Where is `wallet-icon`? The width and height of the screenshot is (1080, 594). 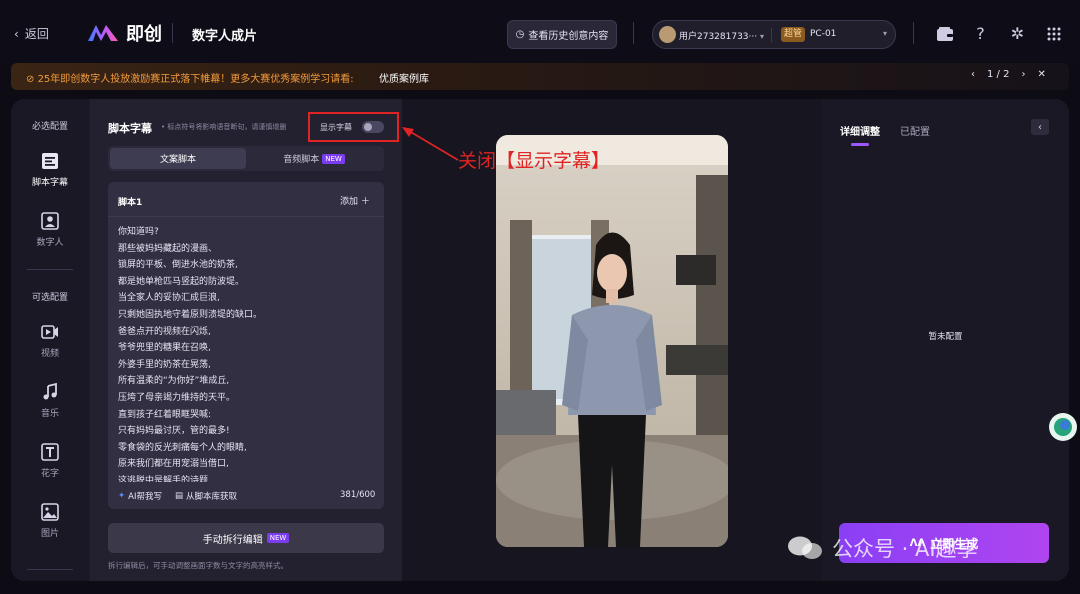 wallet-icon is located at coordinates (944, 33).